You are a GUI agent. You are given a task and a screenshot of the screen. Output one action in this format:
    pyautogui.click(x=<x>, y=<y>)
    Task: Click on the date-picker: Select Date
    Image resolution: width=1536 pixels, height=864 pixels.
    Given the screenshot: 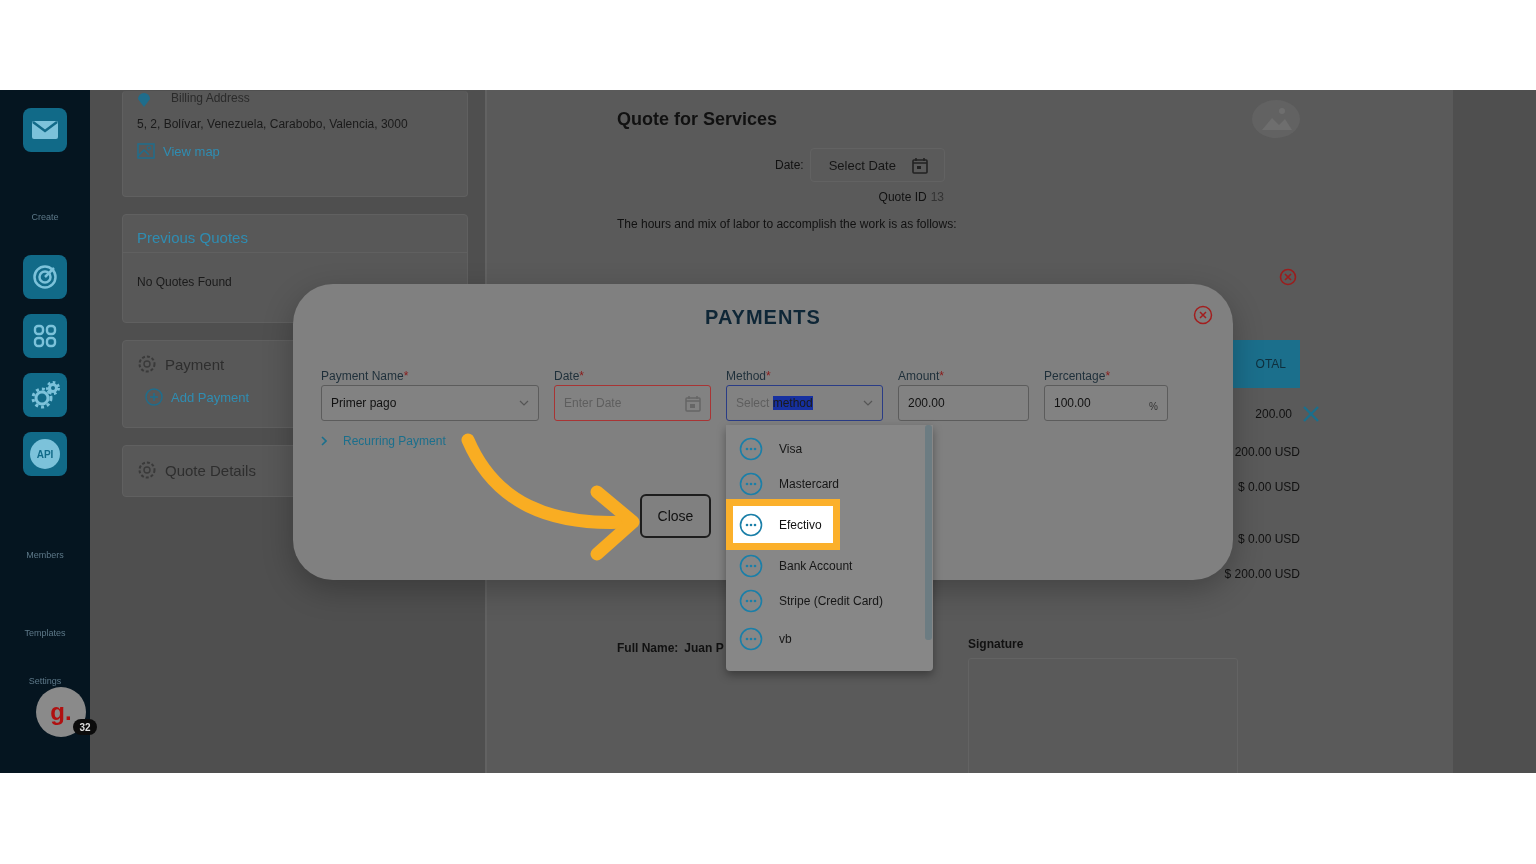 What is the action you would take?
    pyautogui.click(x=877, y=165)
    